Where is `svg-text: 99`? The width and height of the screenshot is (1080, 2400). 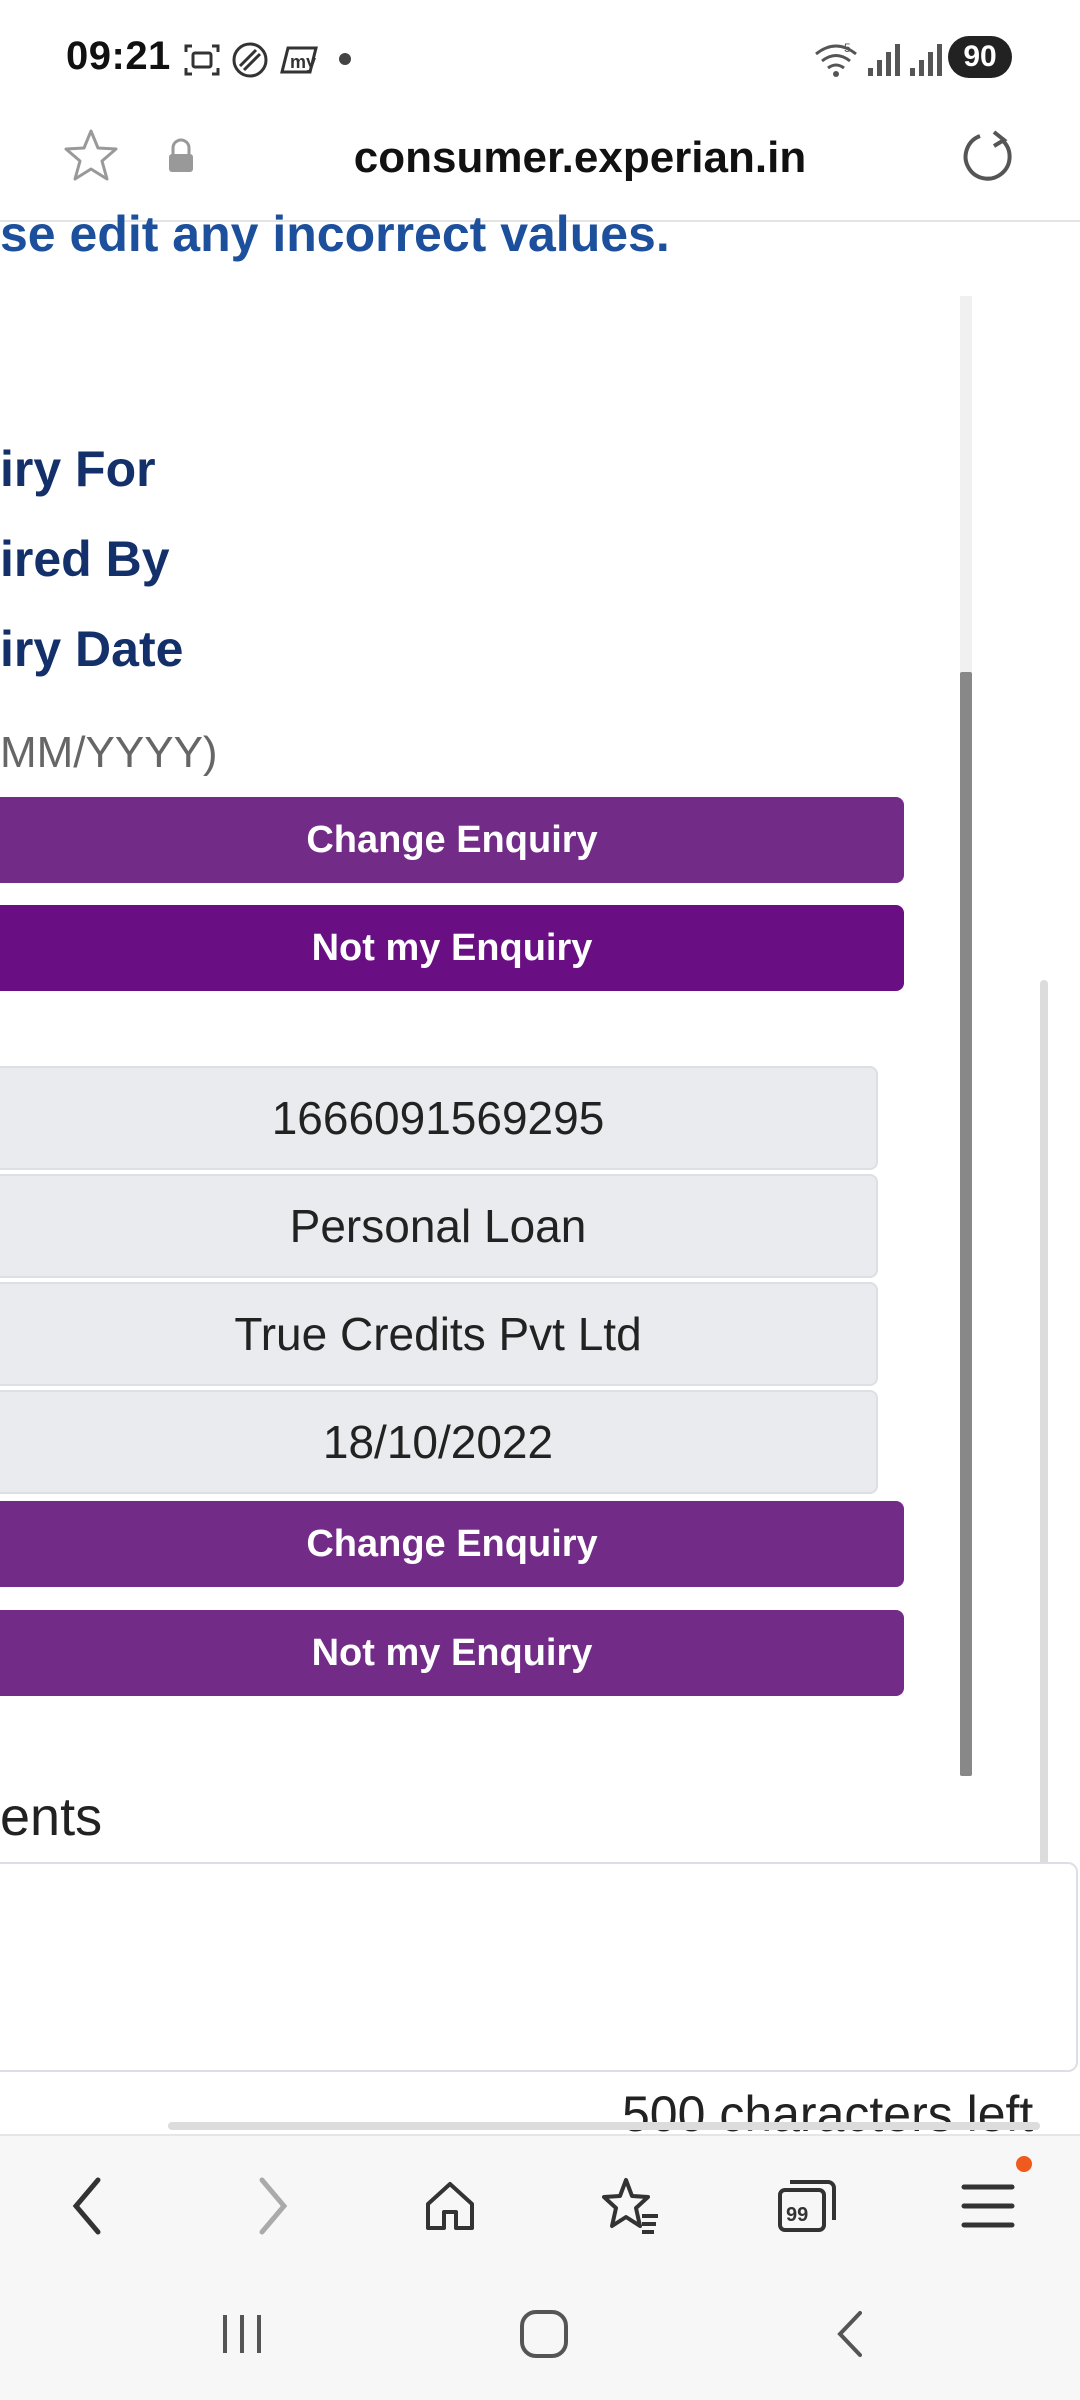
svg-text: 99 is located at coordinates (797, 2215).